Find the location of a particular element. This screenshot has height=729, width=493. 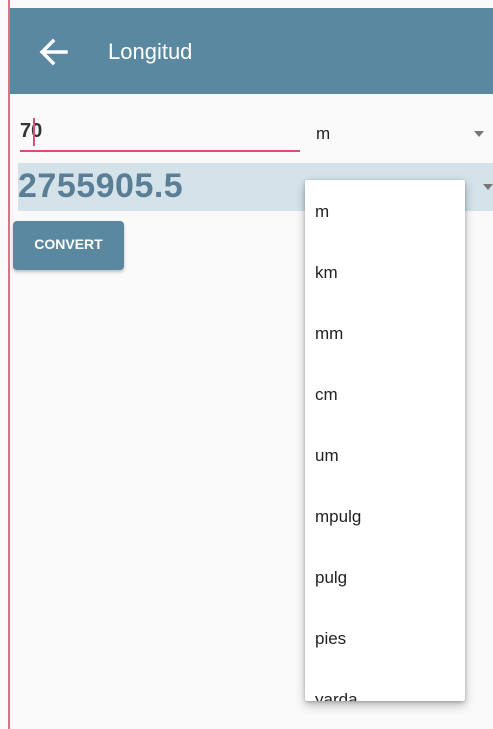

text-caret is located at coordinates (34, 132).